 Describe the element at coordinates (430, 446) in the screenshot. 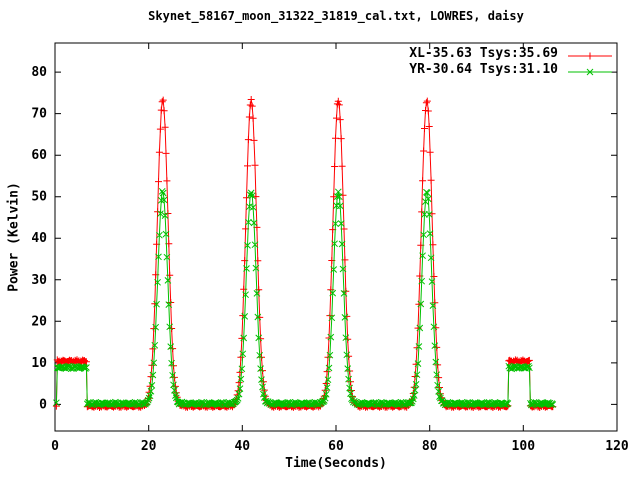

I see `x-tick-label: 80` at that location.